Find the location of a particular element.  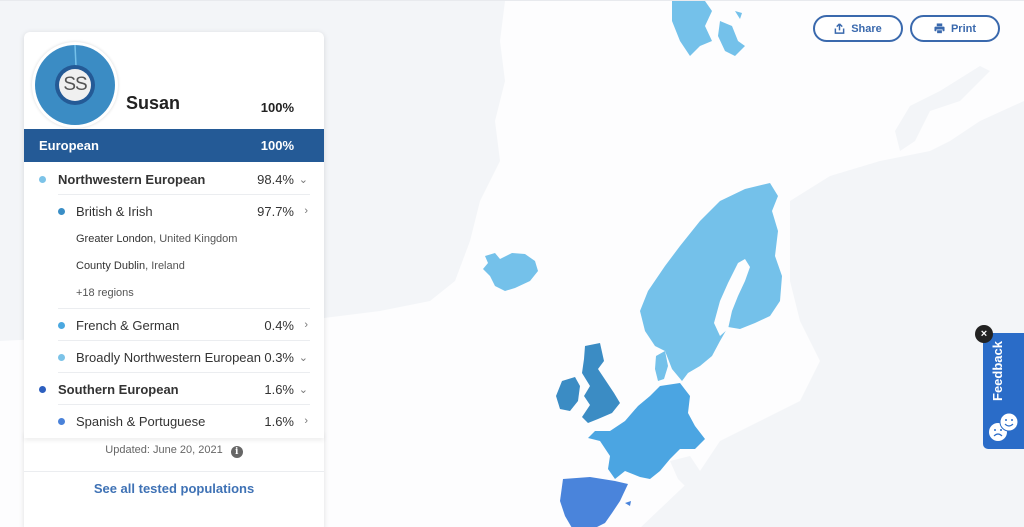

region-percent: 100% is located at coordinates (277, 145).